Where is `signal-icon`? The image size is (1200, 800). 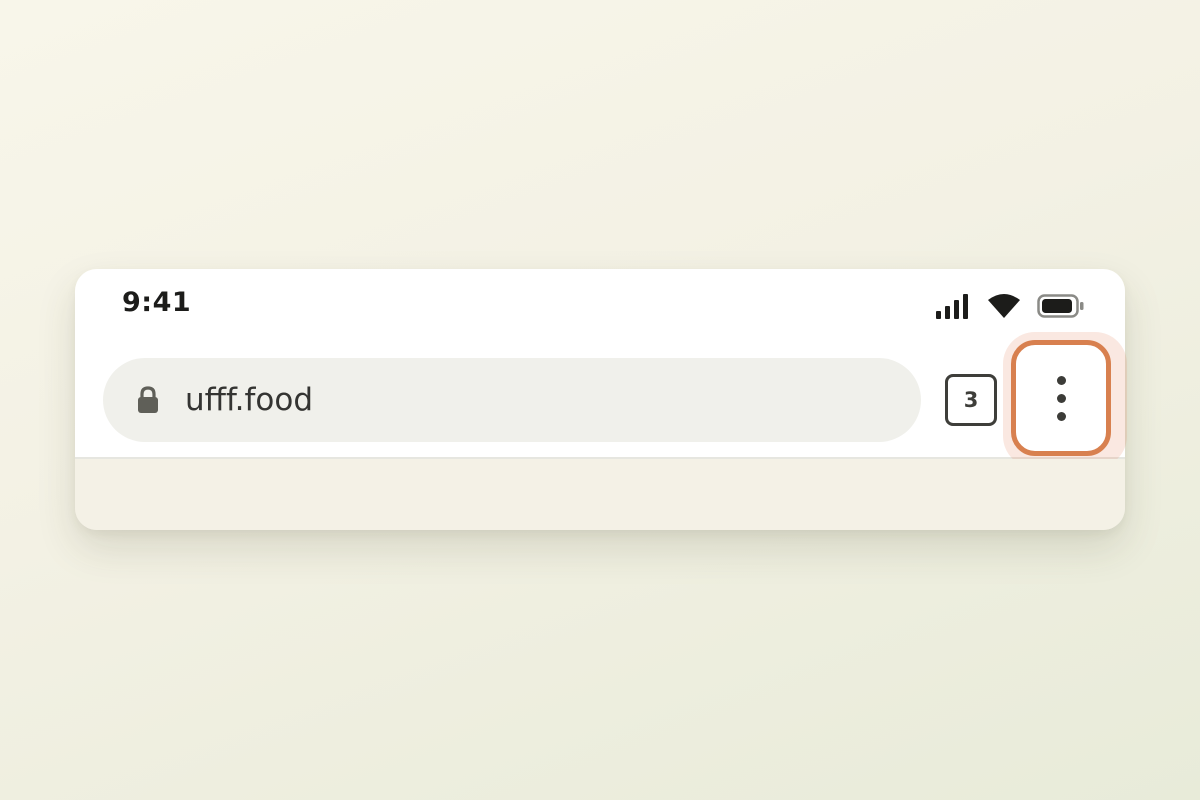 signal-icon is located at coordinates (953, 306).